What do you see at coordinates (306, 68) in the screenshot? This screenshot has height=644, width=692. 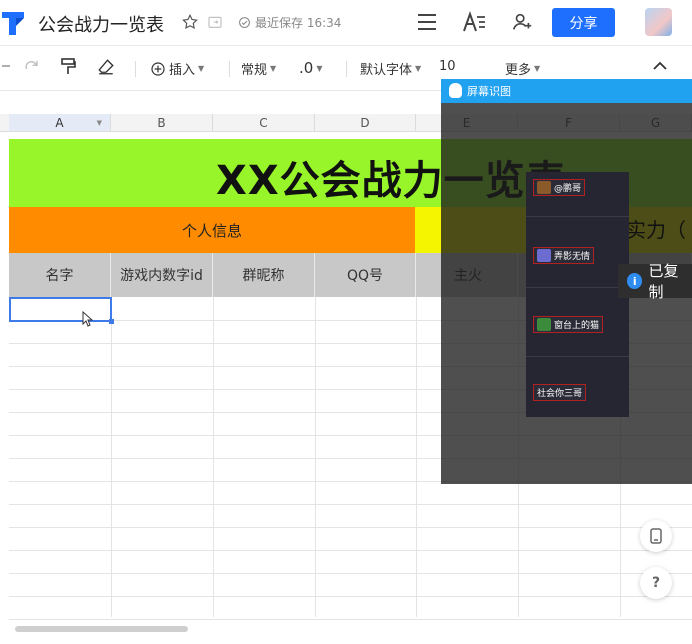 I see `decimal-label: .0` at bounding box center [306, 68].